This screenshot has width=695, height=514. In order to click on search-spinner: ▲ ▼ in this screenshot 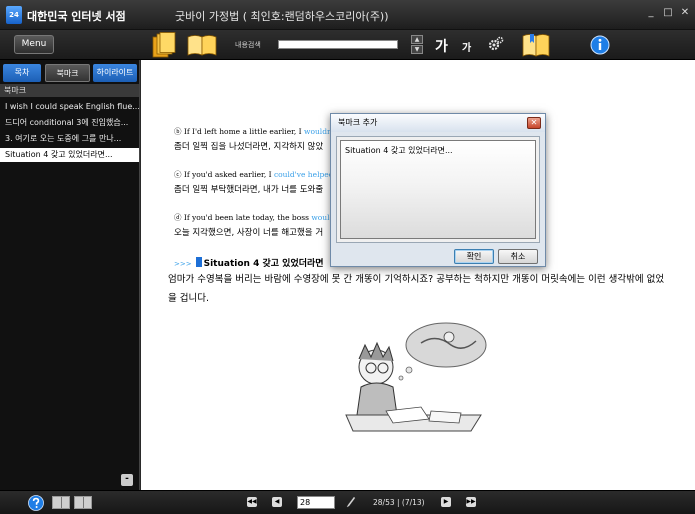, I will do `click(417, 45)`.